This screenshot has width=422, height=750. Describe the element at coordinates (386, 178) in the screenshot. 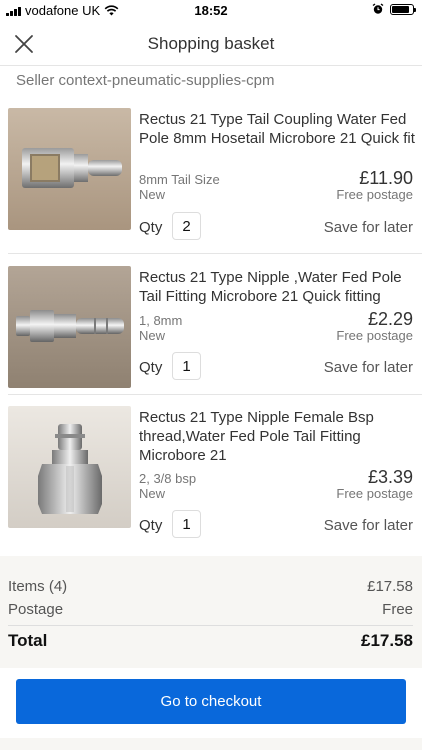

I see `item-price: £11.90` at that location.